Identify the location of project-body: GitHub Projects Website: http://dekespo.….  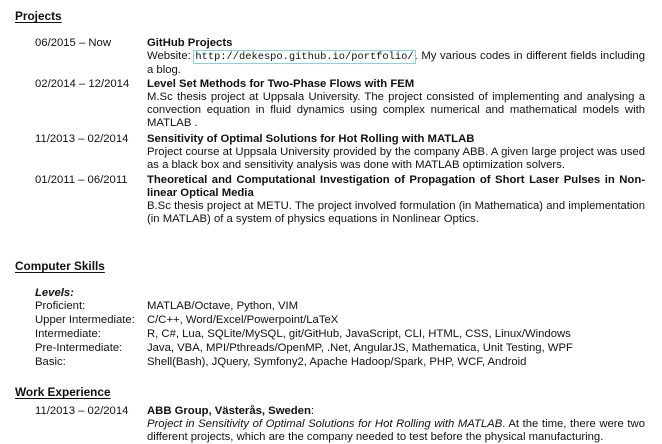
(396, 57).